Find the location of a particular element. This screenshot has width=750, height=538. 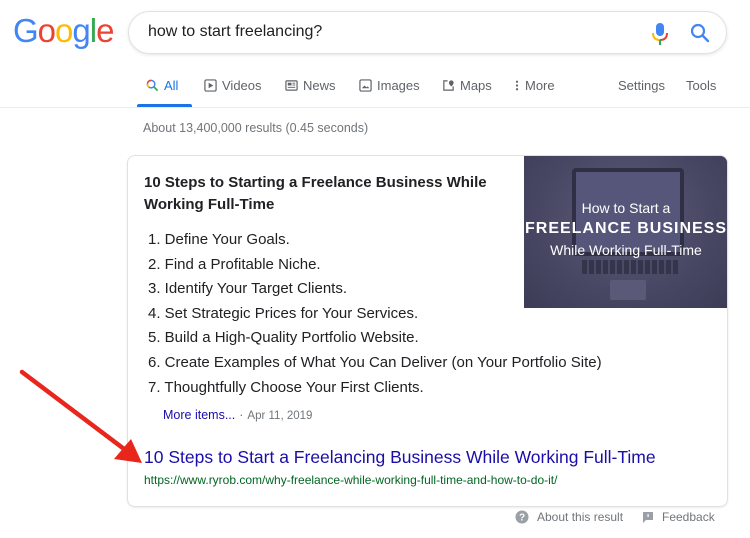

about-label: About this result is located at coordinates (580, 517).